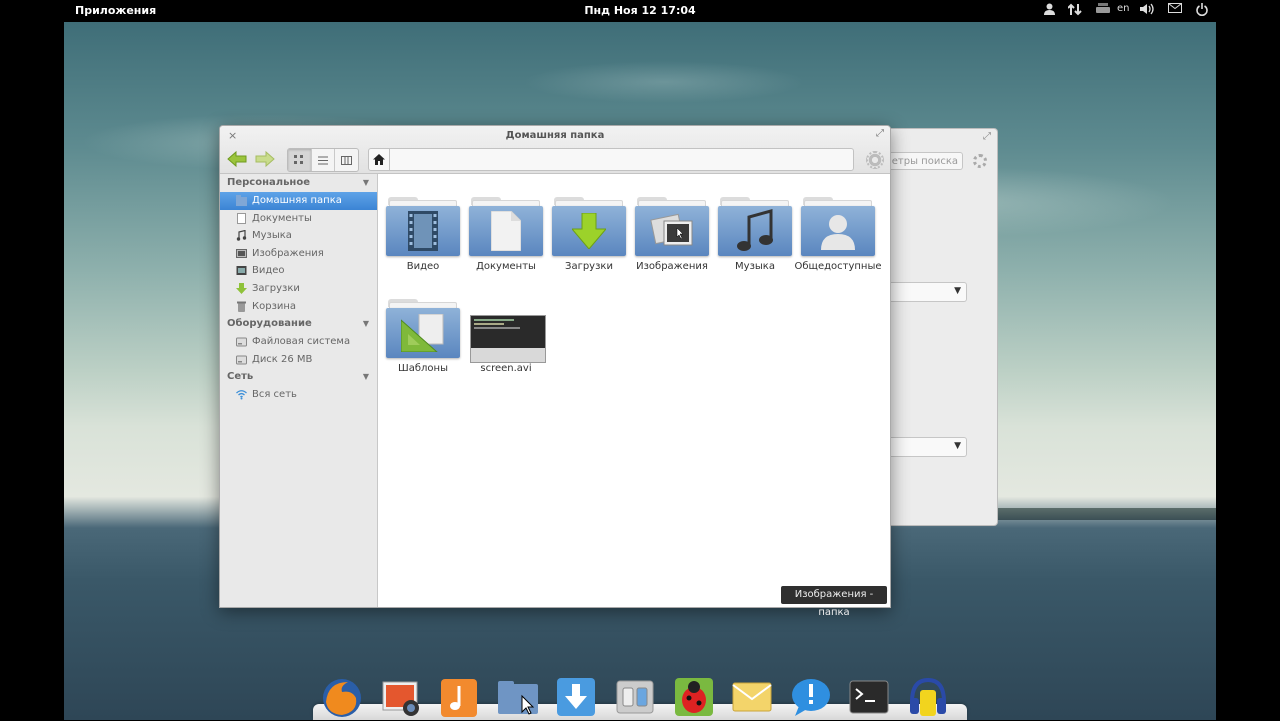  I want to click on sidebar-item: Документы, so click(298, 219).